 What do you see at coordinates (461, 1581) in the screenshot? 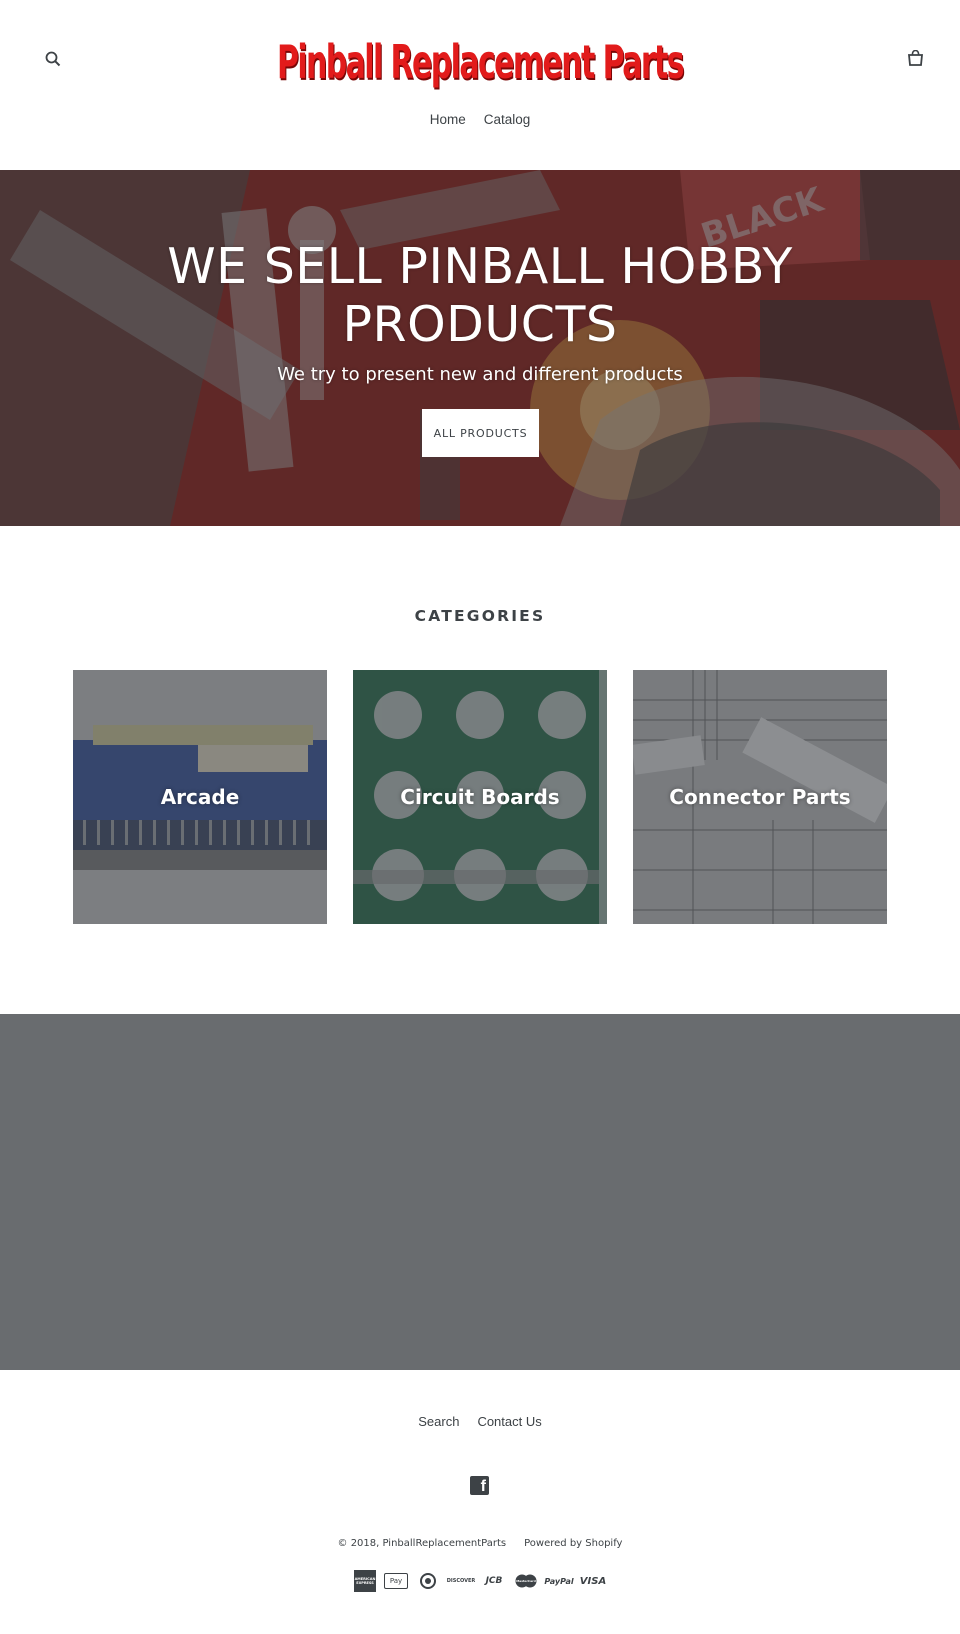
I see `discover-icon: DISCOVER` at bounding box center [461, 1581].